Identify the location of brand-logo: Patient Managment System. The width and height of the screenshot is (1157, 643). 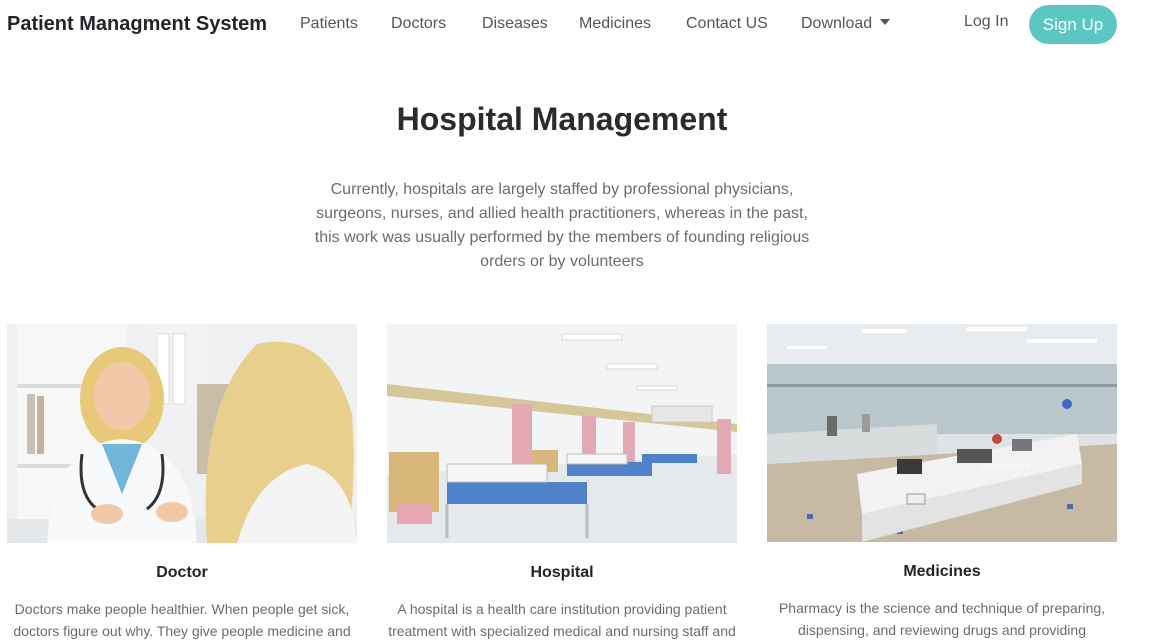
(137, 24).